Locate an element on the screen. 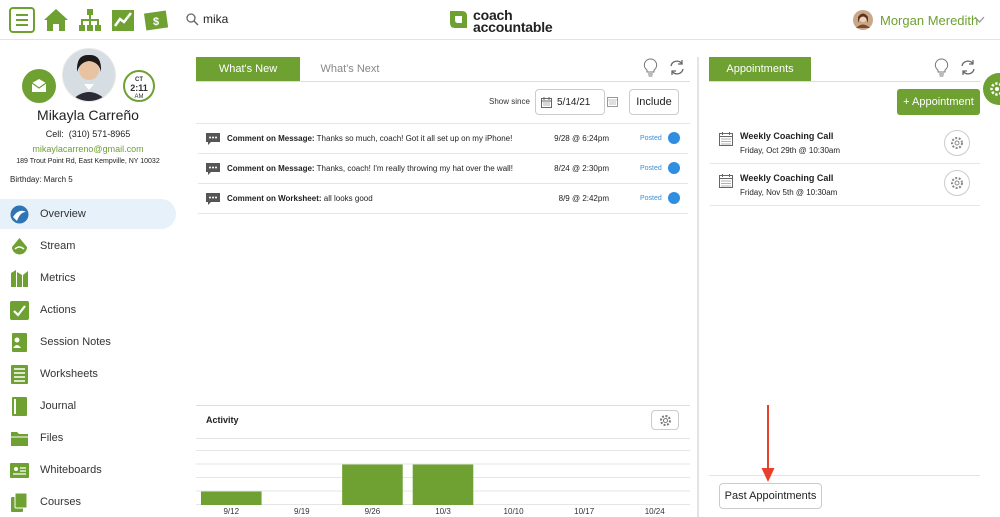  sidebar-item-label: Session Notes is located at coordinates (75, 342).